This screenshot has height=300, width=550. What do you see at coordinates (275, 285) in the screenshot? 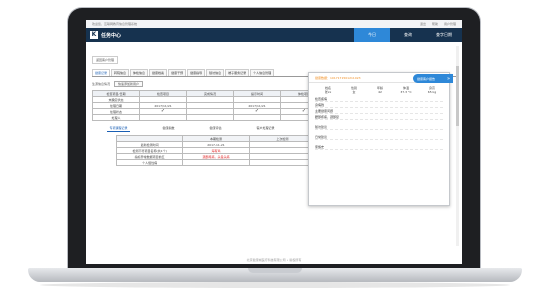
I see `laptop-shadow` at bounding box center [275, 285].